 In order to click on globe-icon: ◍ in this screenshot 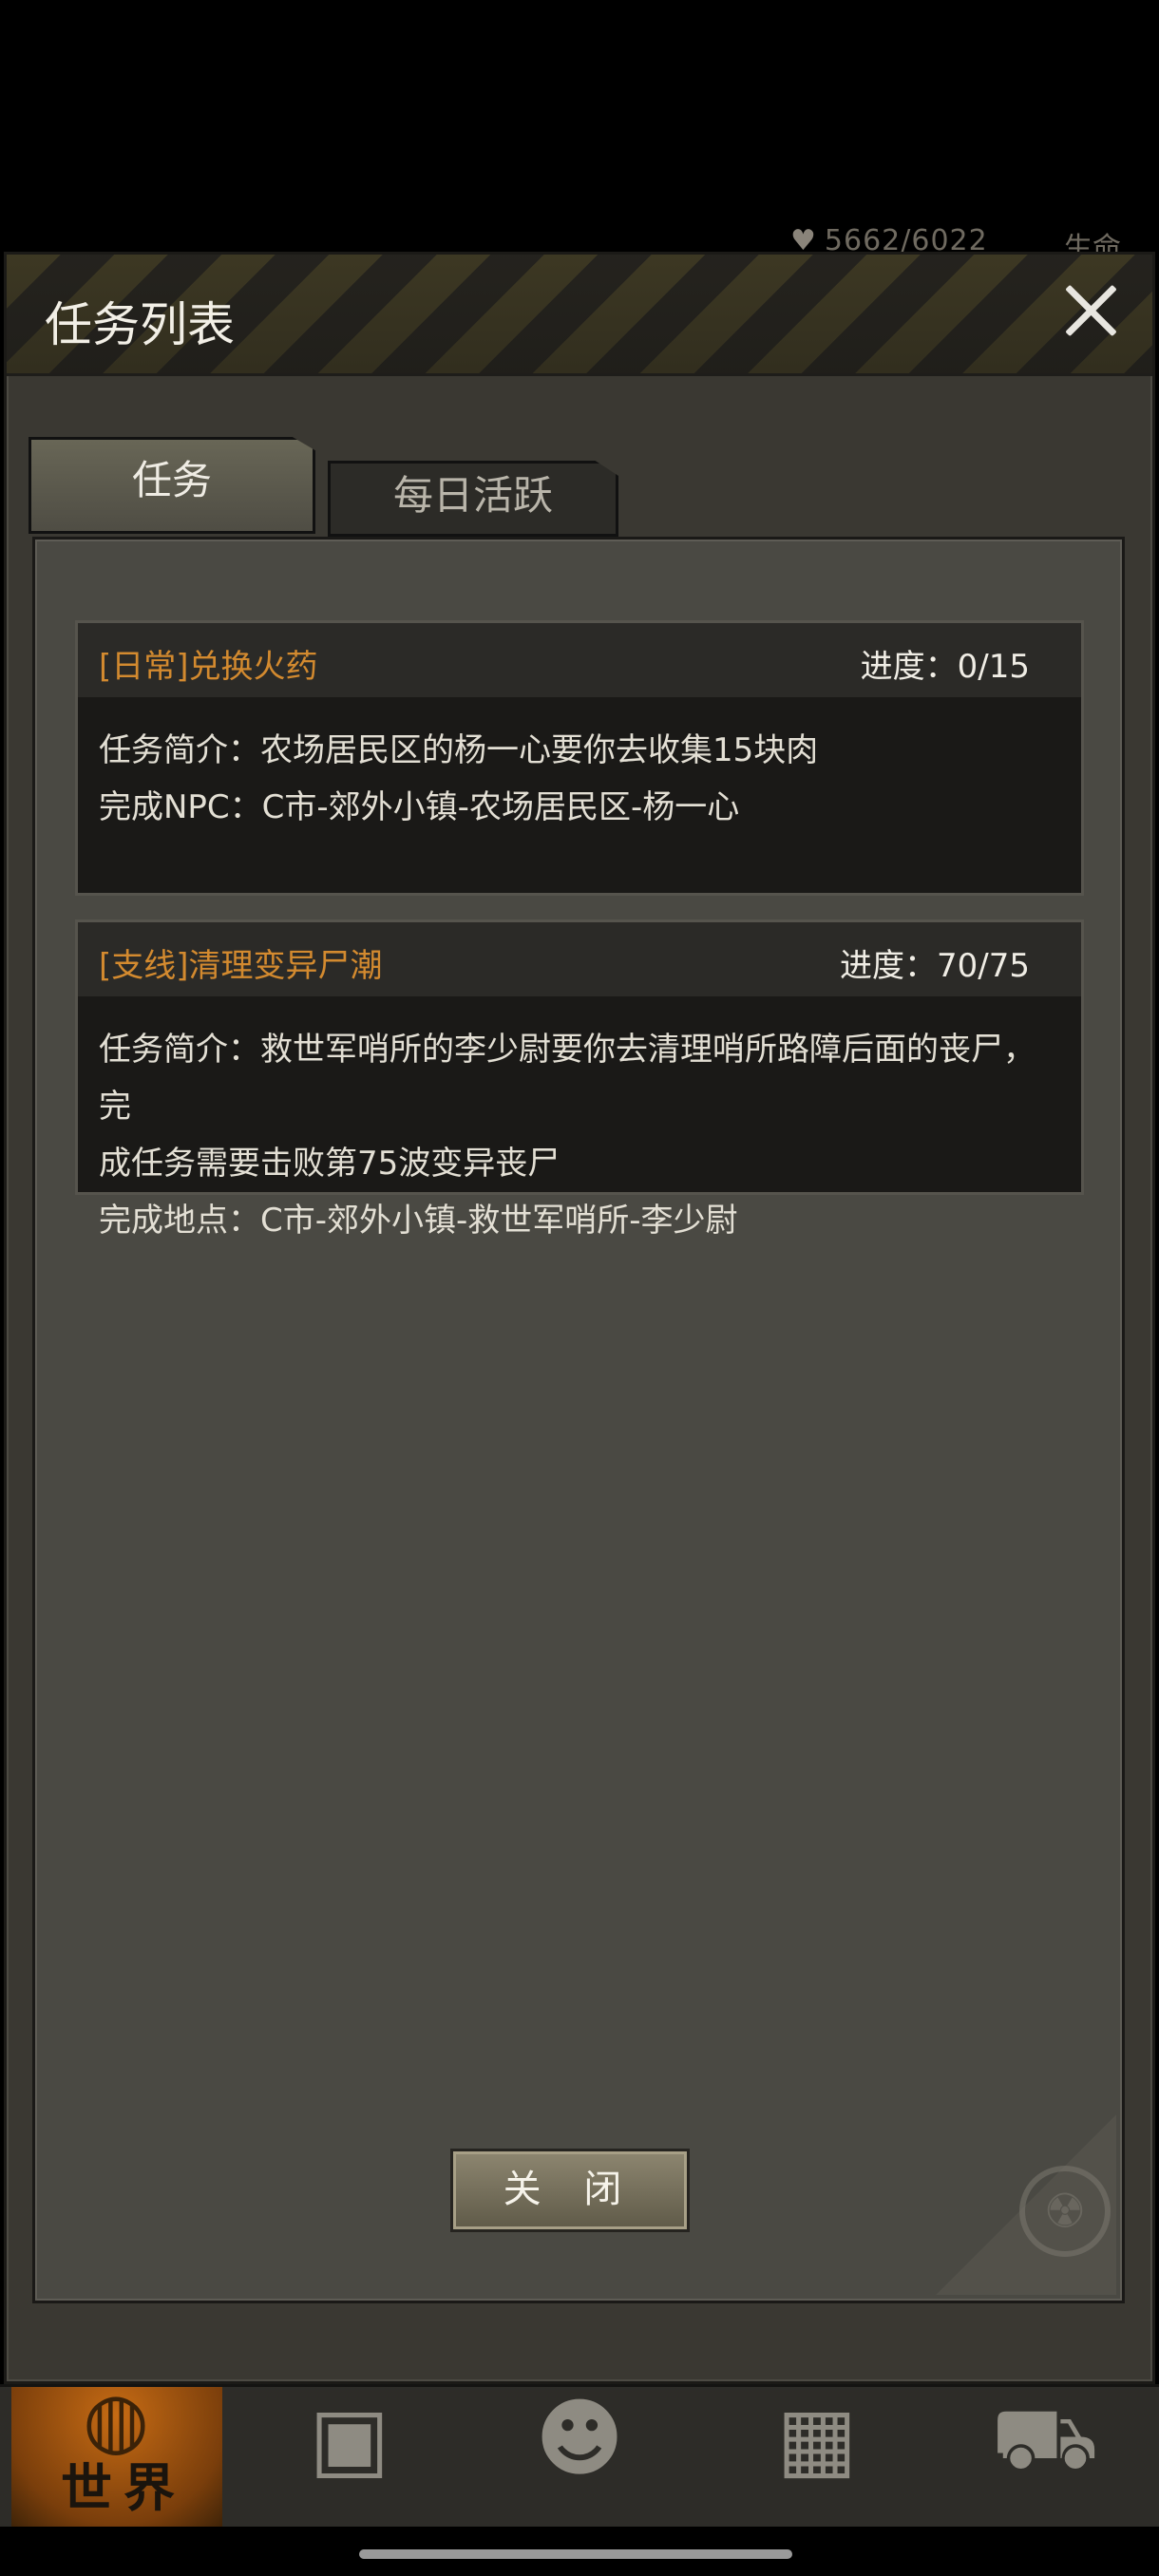, I will do `click(116, 2420)`.